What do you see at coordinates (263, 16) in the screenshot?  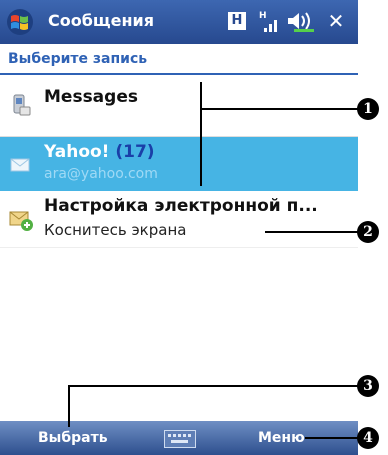 I see `svg-text: H` at bounding box center [263, 16].